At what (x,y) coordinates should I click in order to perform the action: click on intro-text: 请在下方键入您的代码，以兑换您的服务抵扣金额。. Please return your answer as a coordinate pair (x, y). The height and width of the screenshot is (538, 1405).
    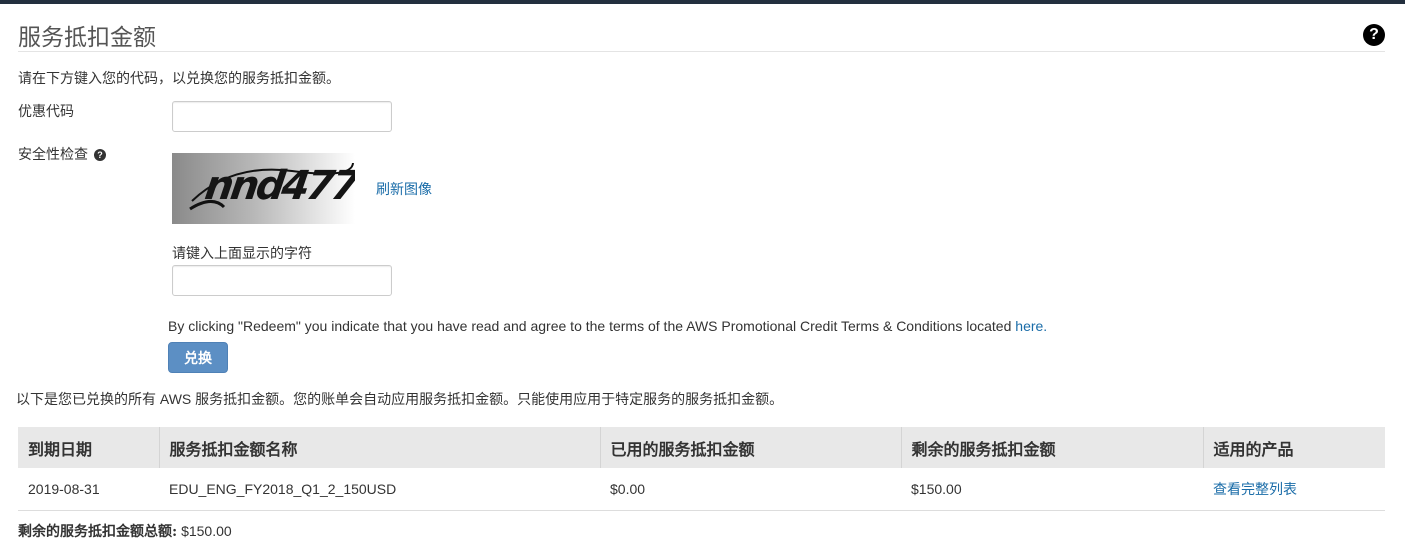
    Looking at the image, I should click on (179, 78).